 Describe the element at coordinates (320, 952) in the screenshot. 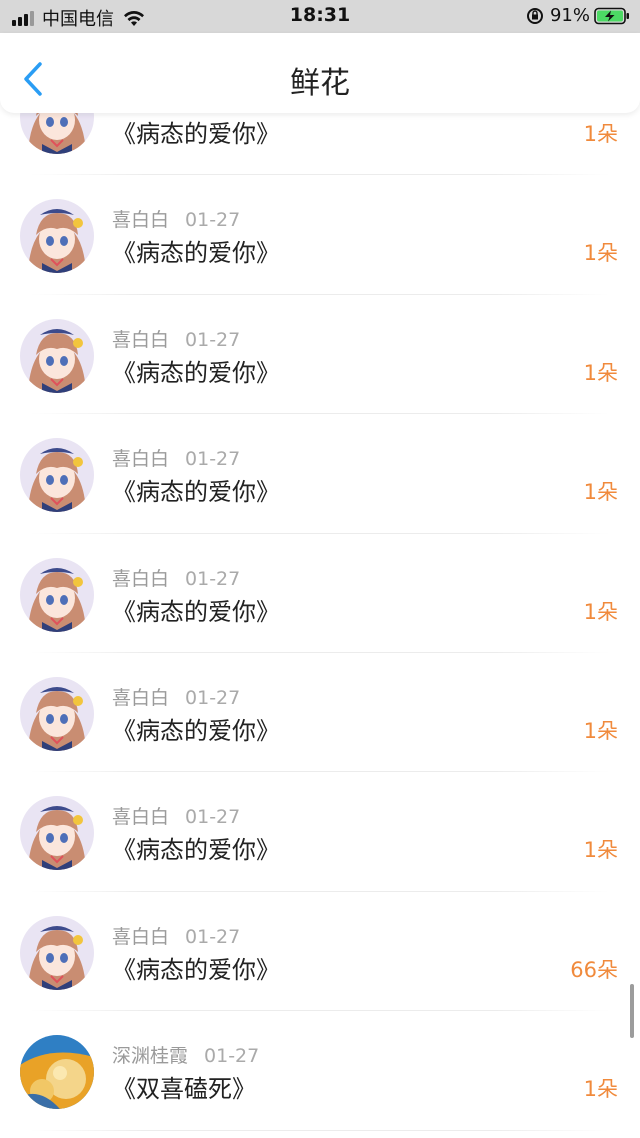

I see `gift-list-item: 喜白白 01-27 《病态的爱你》 66朵` at that location.